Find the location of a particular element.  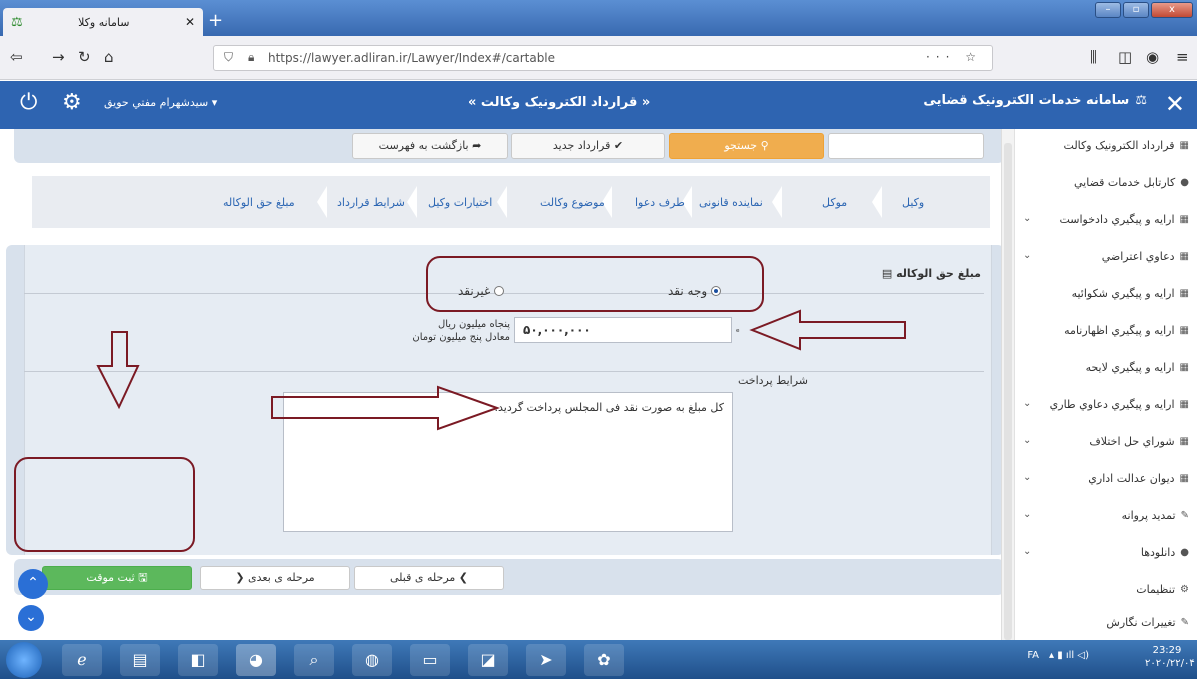

sidebar-item-dispute-council: ▦ شوراي حل اختلاف is located at coordinates (1139, 441).